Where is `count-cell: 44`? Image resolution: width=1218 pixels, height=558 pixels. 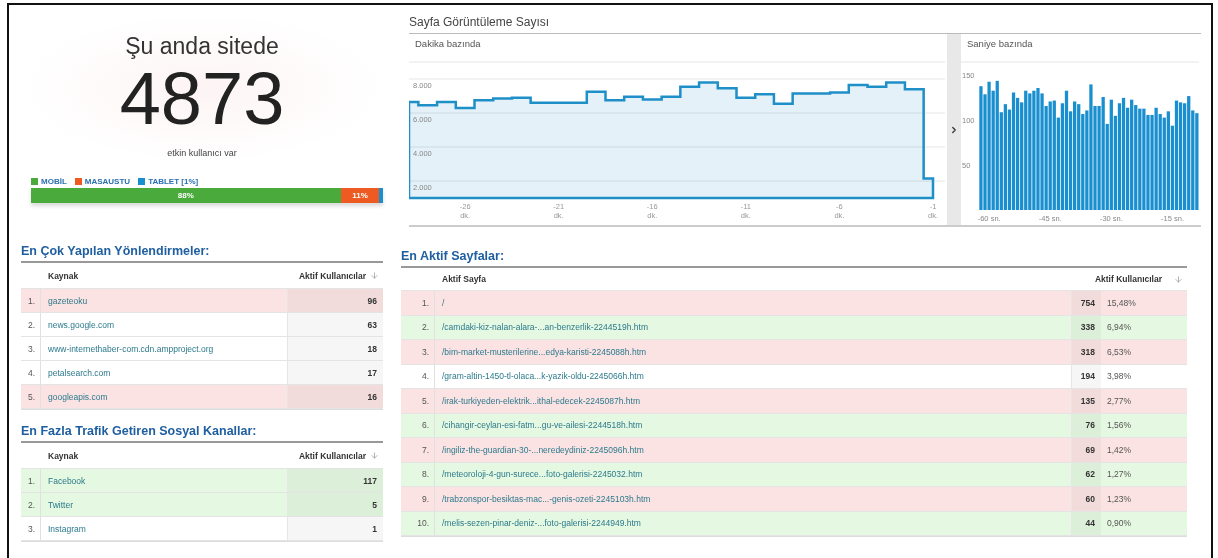
count-cell: 44 is located at coordinates (1086, 523).